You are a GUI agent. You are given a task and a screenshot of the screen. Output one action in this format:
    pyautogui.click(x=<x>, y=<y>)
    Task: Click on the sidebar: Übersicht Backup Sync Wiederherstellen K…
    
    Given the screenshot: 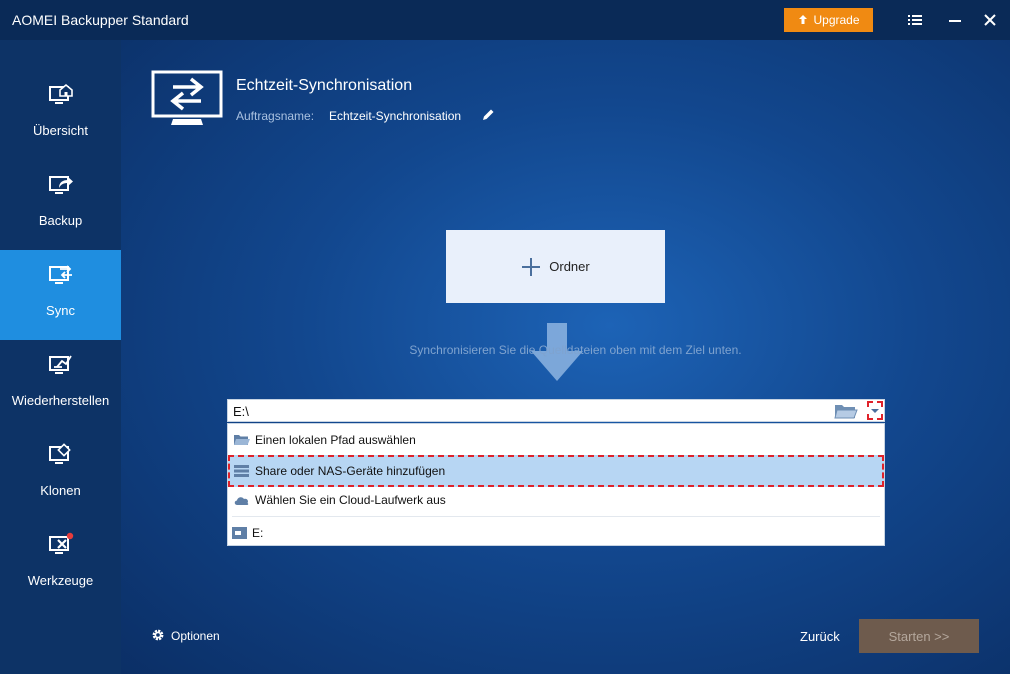 What is the action you would take?
    pyautogui.click(x=60, y=357)
    